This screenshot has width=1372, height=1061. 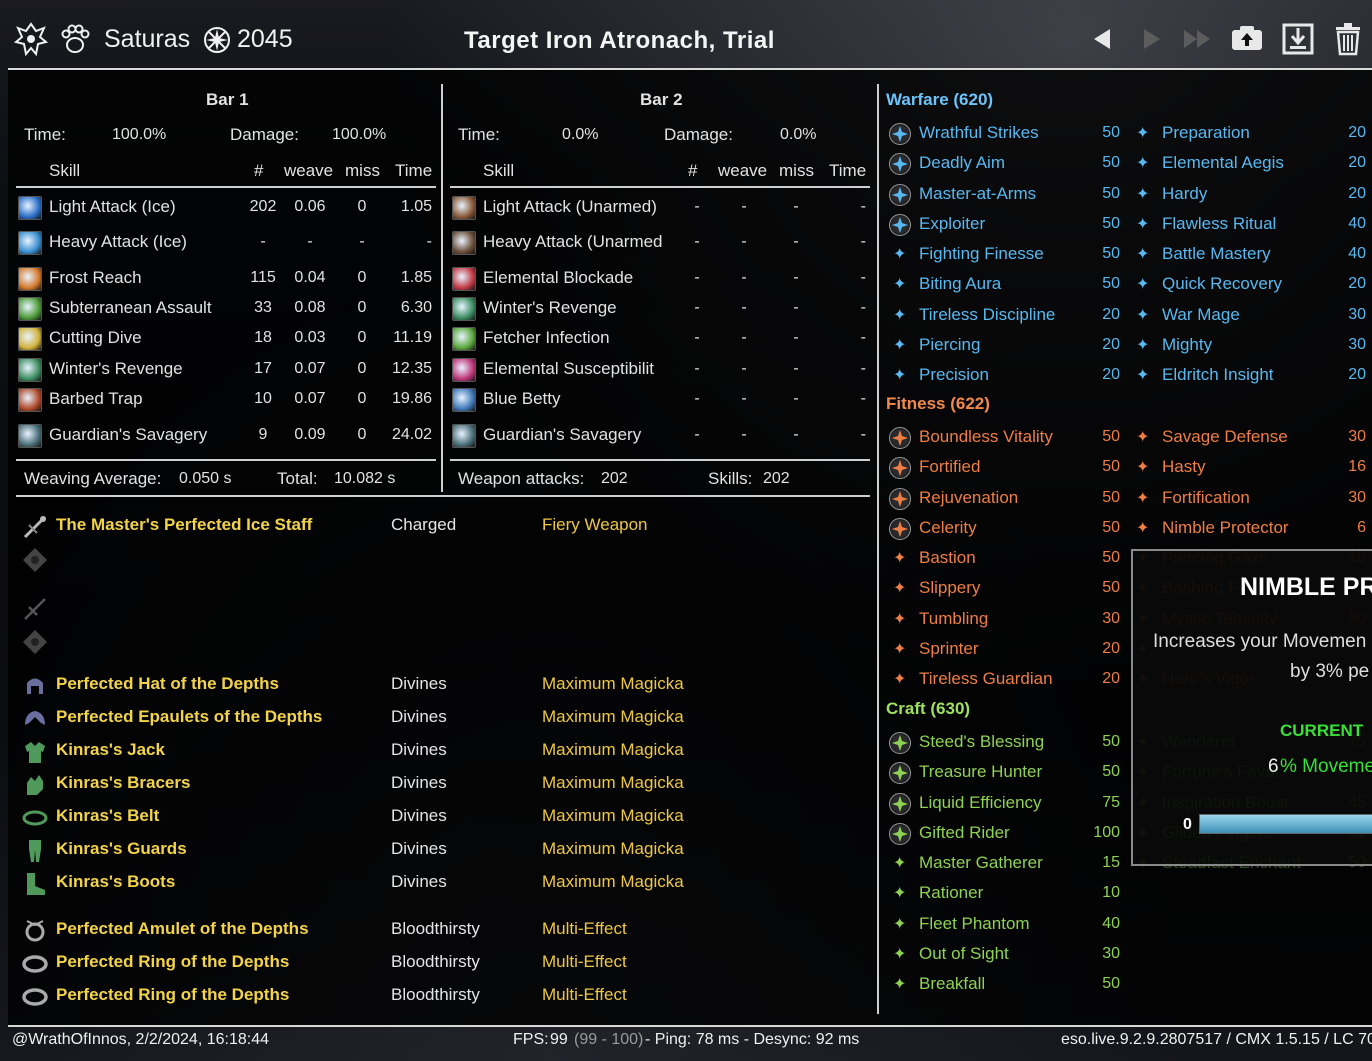 I want to click on craft-star-name: Rationer, so click(x=951, y=893).